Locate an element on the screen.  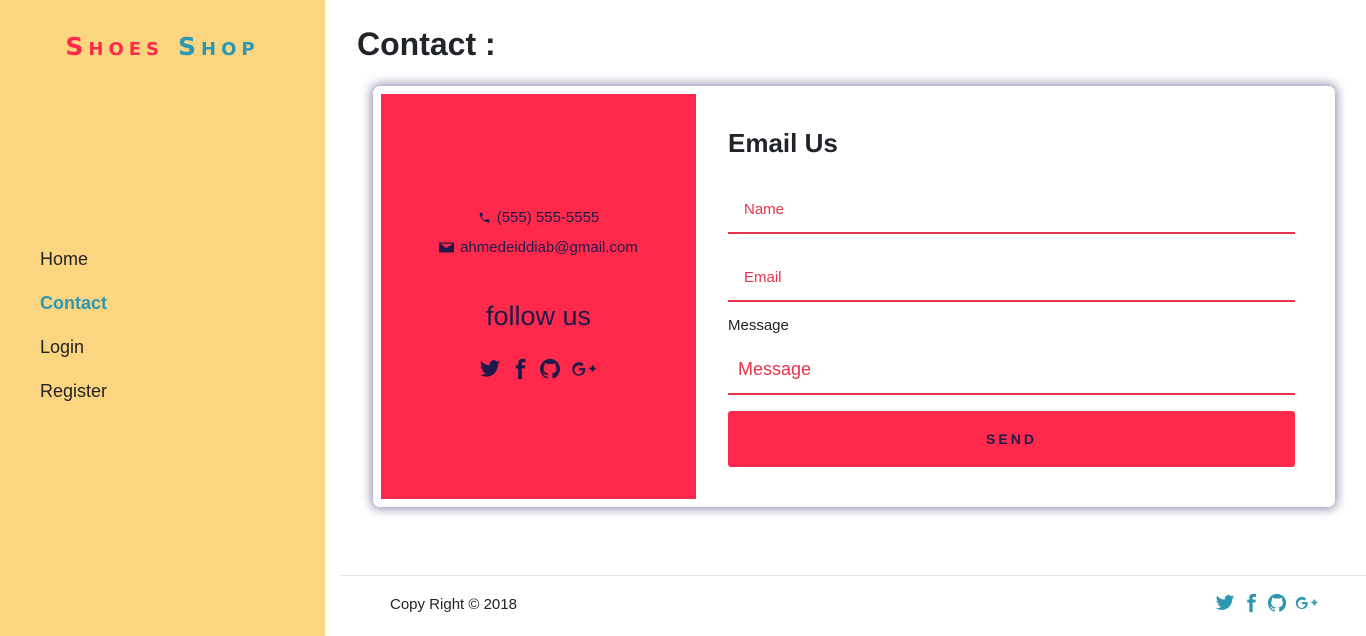
message-input is located at coordinates (1011, 369).